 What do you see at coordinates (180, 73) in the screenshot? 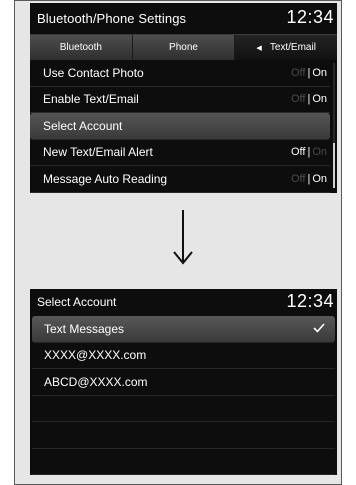
I see `setting-use-contact-photo: Use Contact Photo Off | On` at bounding box center [180, 73].